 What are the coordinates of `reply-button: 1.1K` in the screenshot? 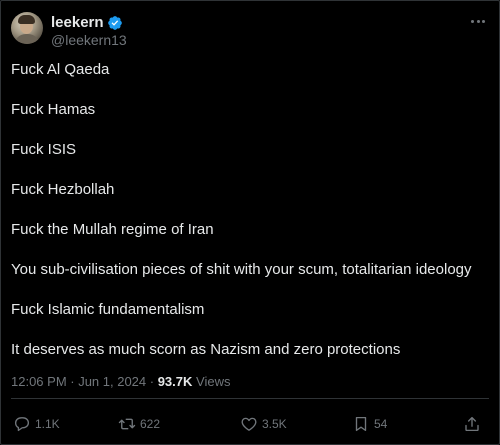 It's located at (36, 424).